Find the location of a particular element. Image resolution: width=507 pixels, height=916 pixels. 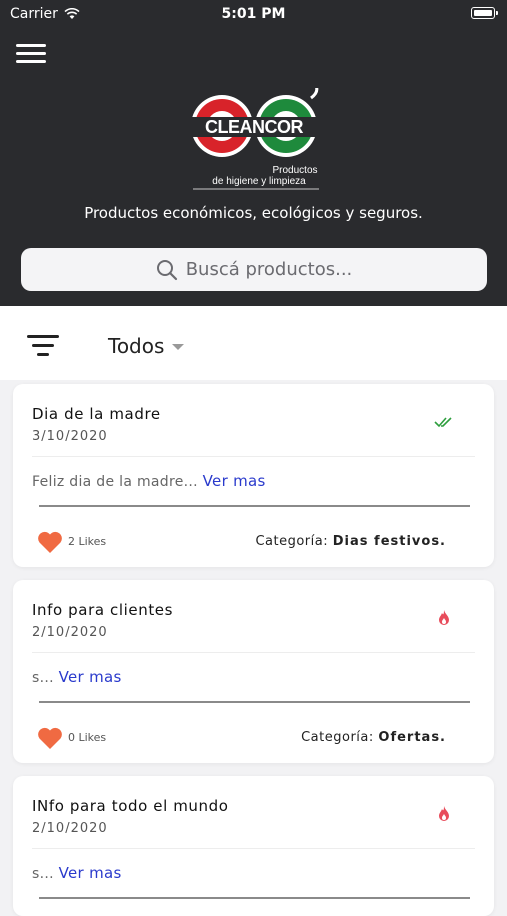

filter-icon is located at coordinates (43, 346).